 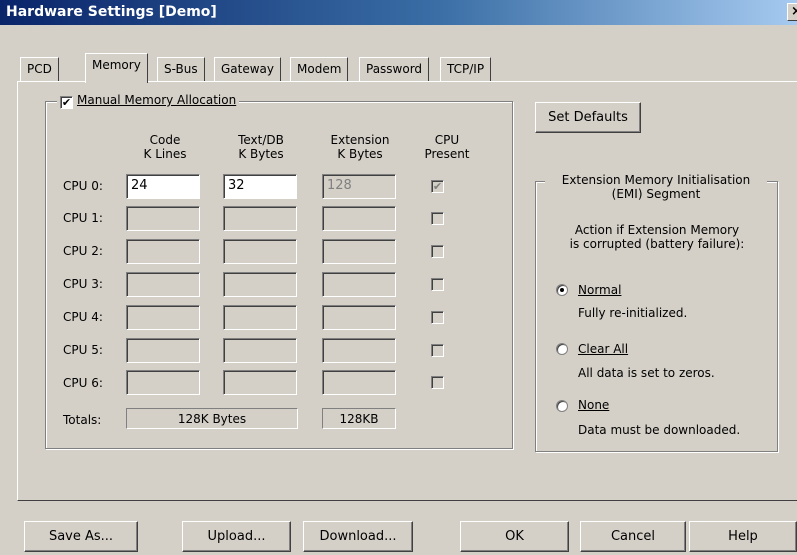 What do you see at coordinates (360, 147) in the screenshot?
I see `col-header-extension: Extension K Bytes` at bounding box center [360, 147].